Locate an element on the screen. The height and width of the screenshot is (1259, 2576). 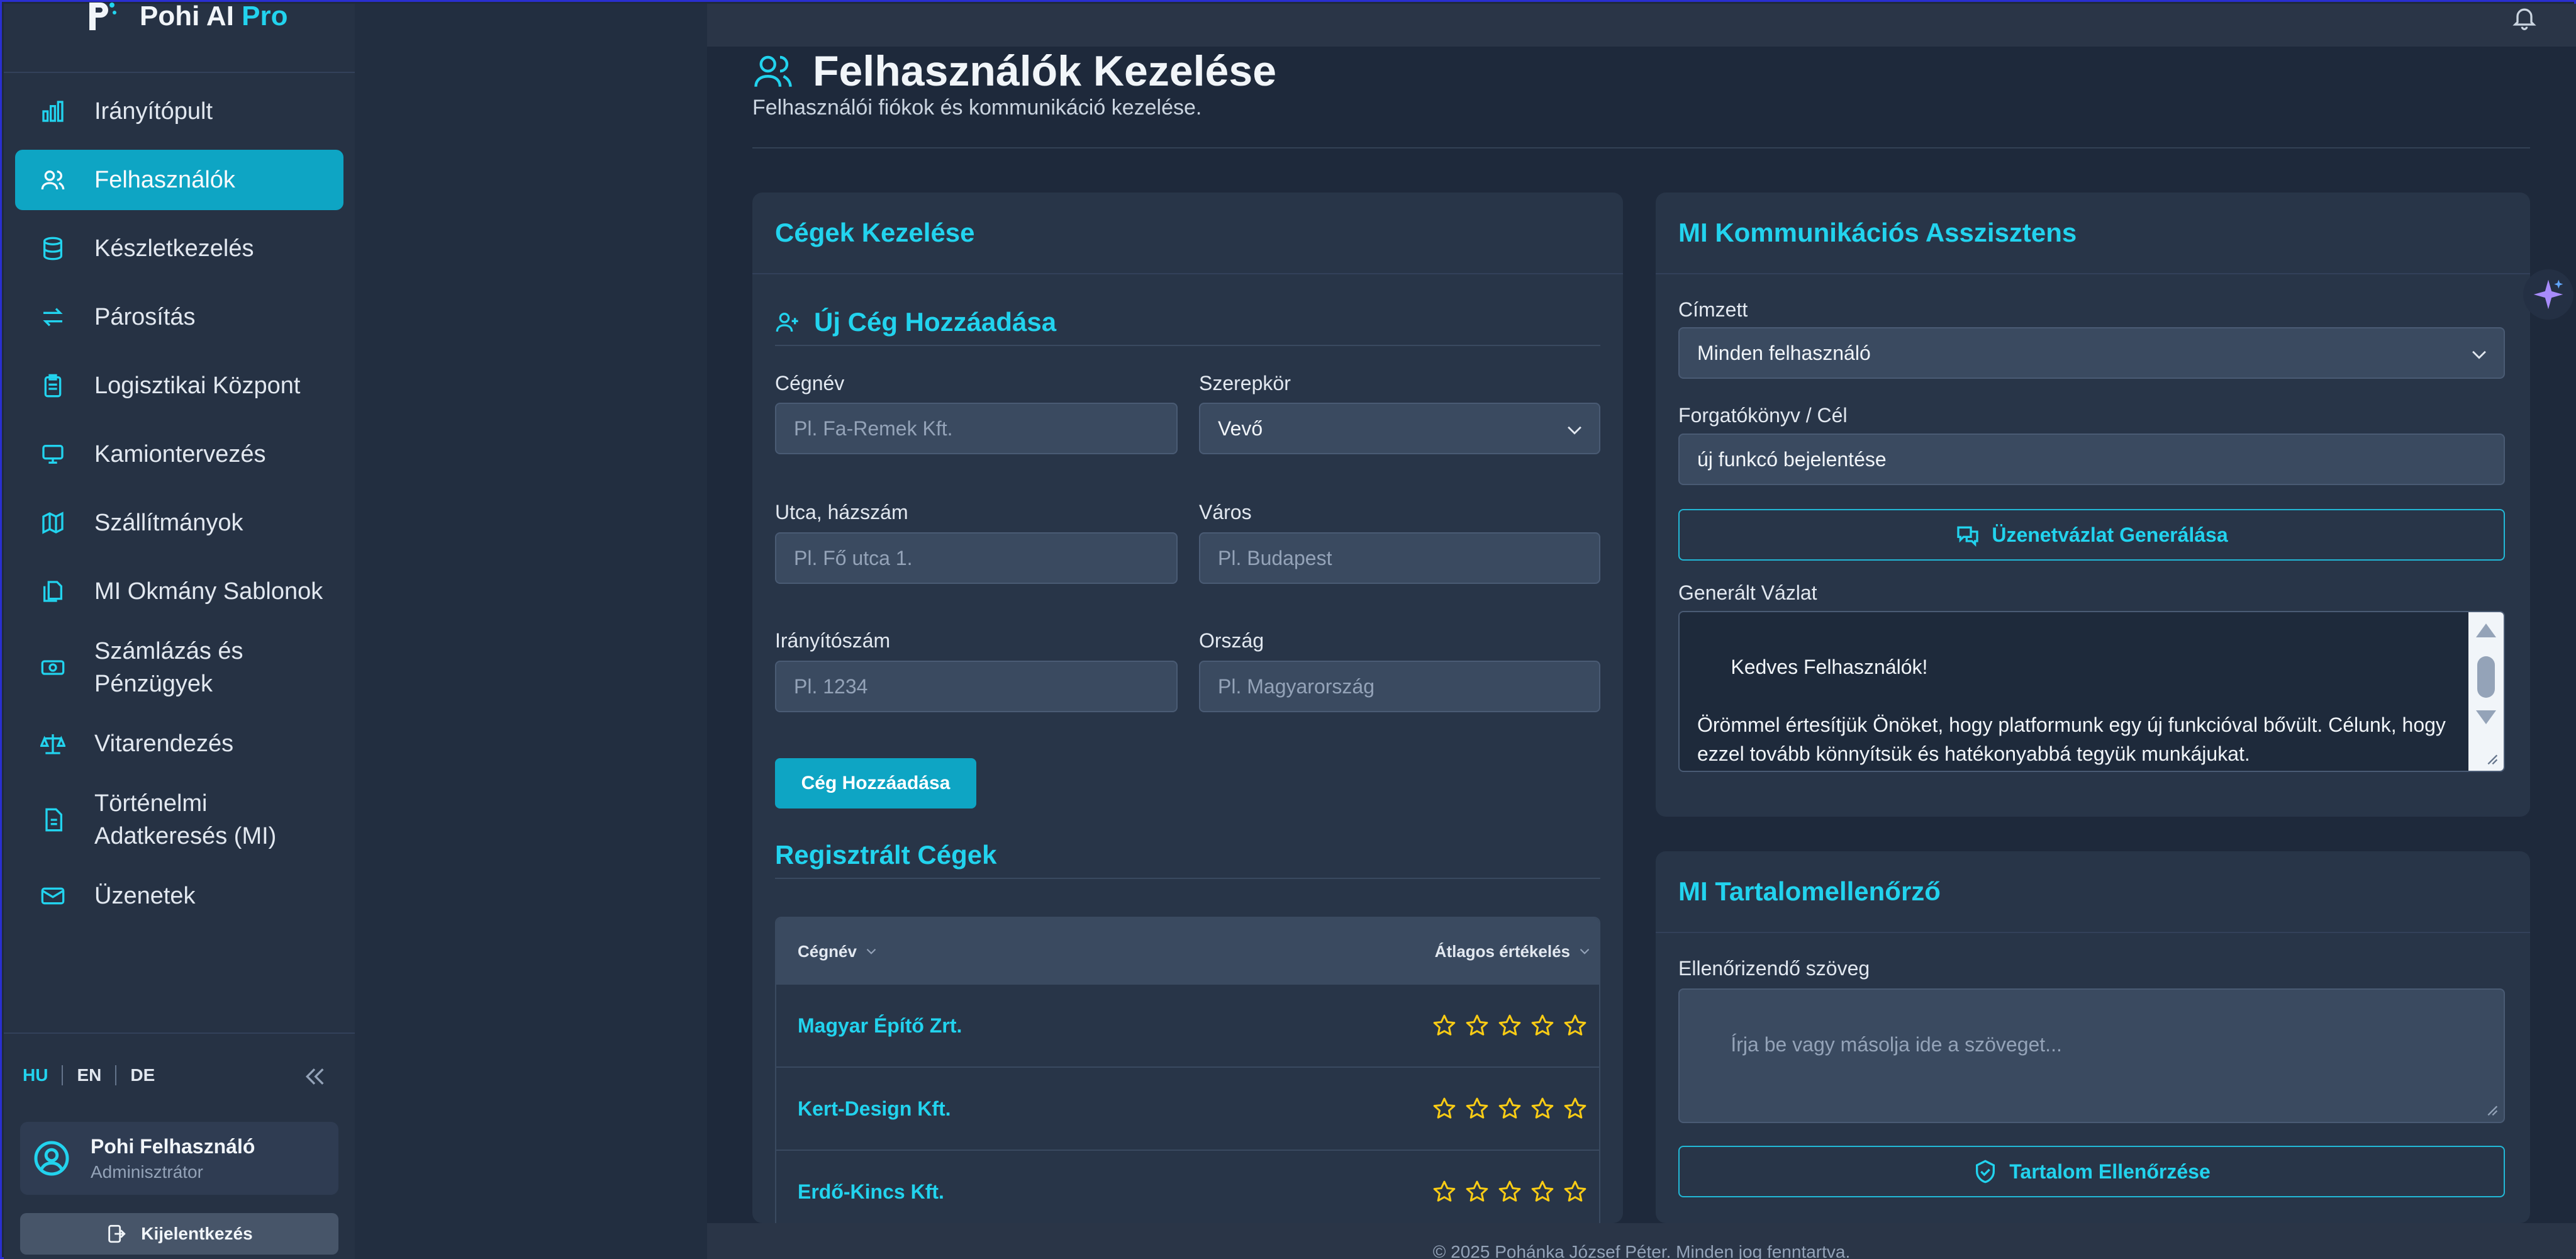
country-label: Ország is located at coordinates (1231, 640).